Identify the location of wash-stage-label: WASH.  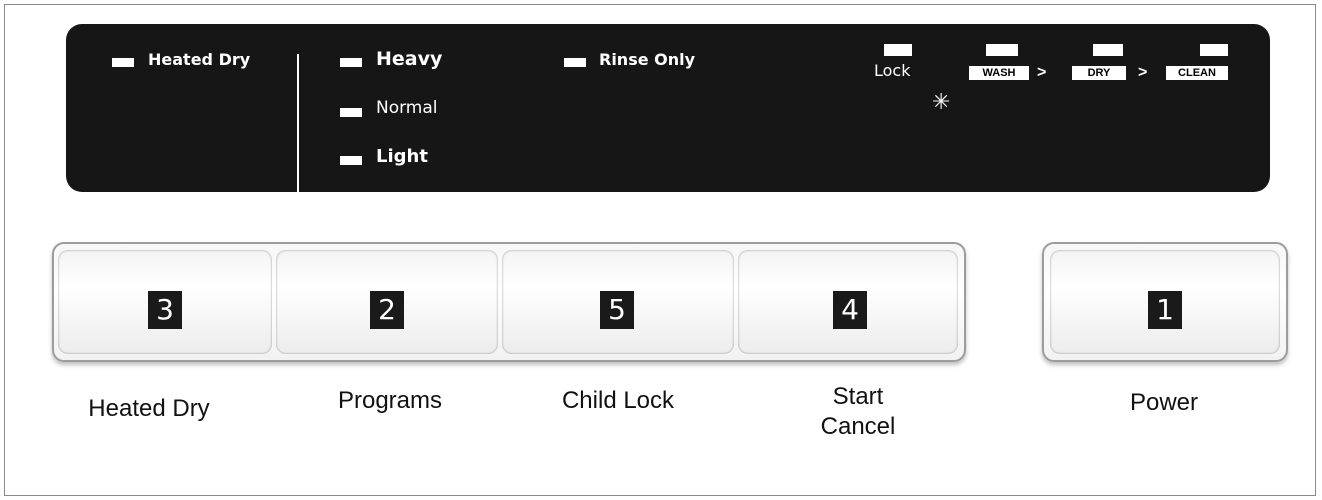
(999, 73).